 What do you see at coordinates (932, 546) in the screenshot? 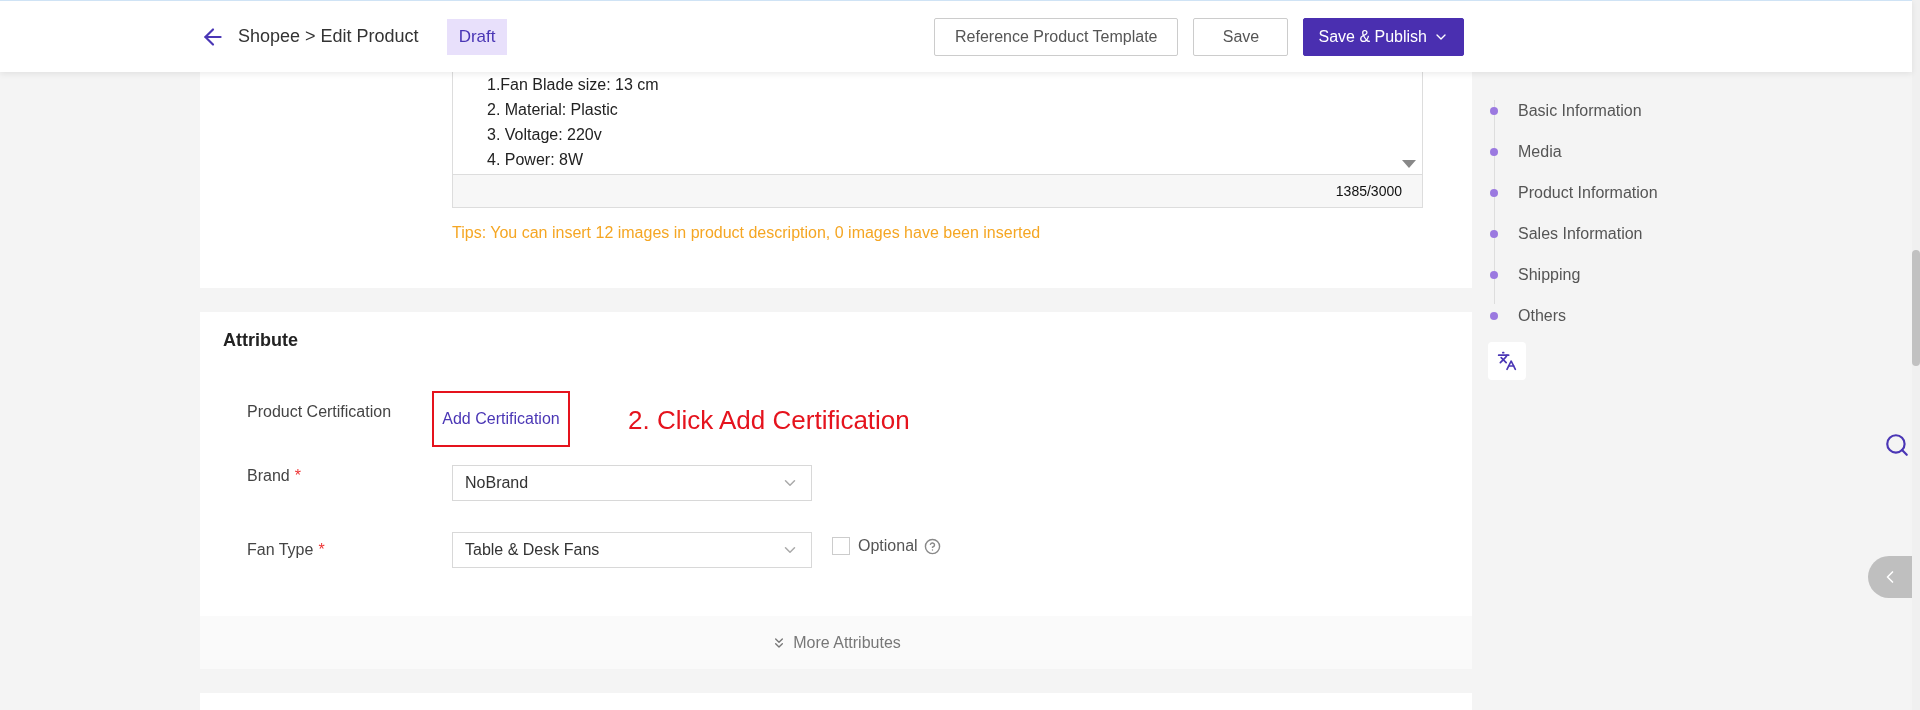
I see `help-icon` at bounding box center [932, 546].